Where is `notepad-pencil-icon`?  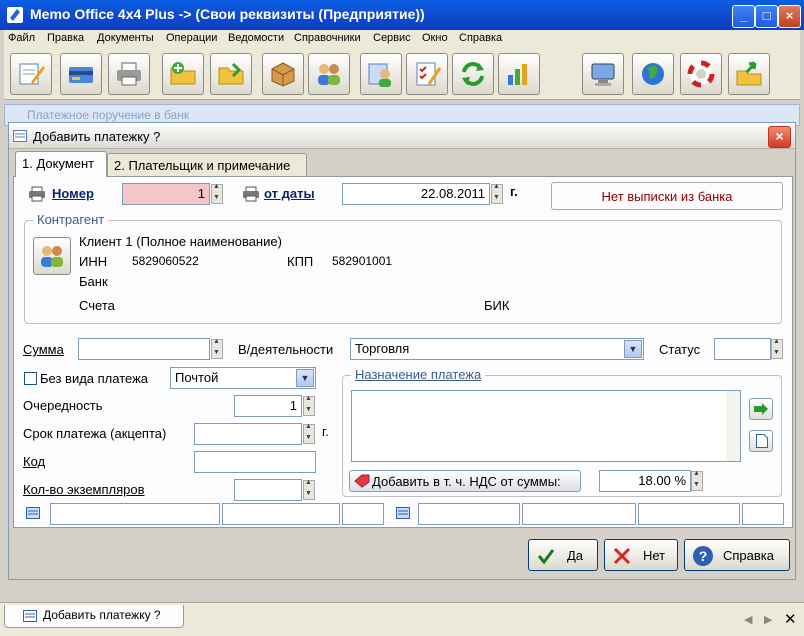
notepad-pencil-icon is located at coordinates (32, 74).